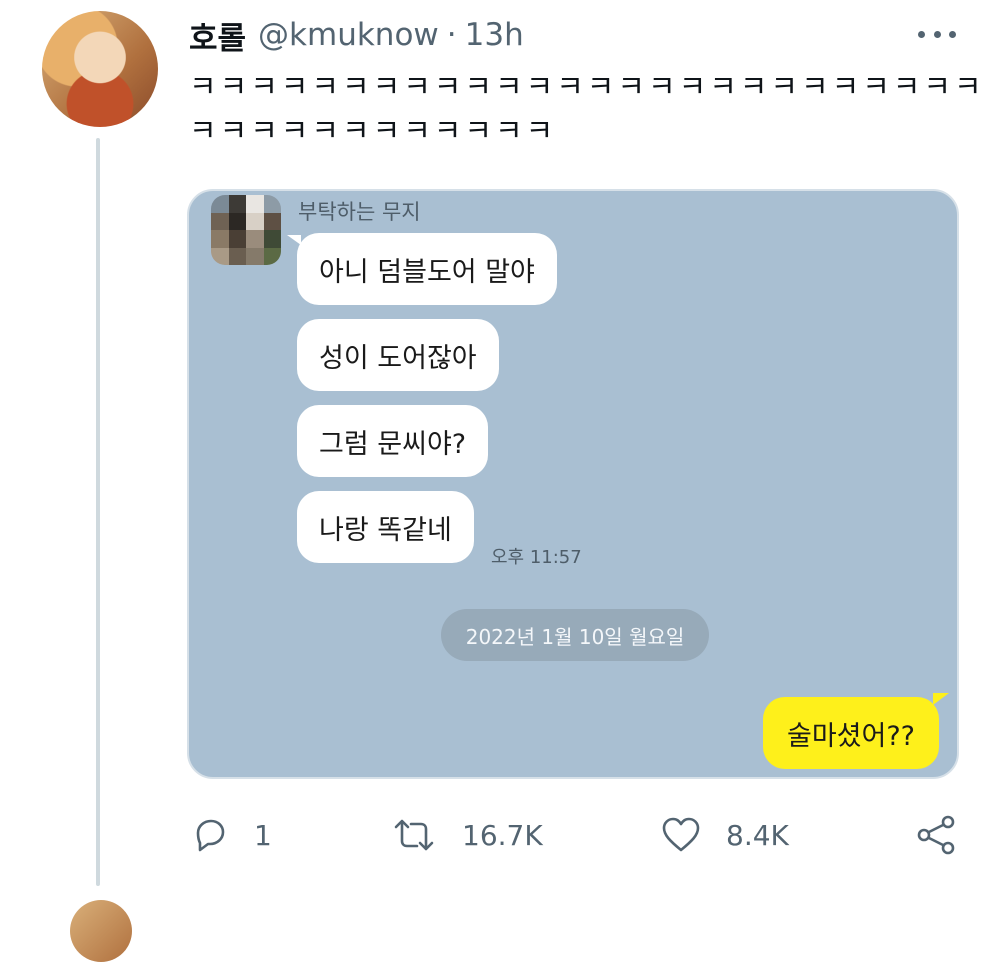  I want to click on my-bubble-tail, so click(941, 699).